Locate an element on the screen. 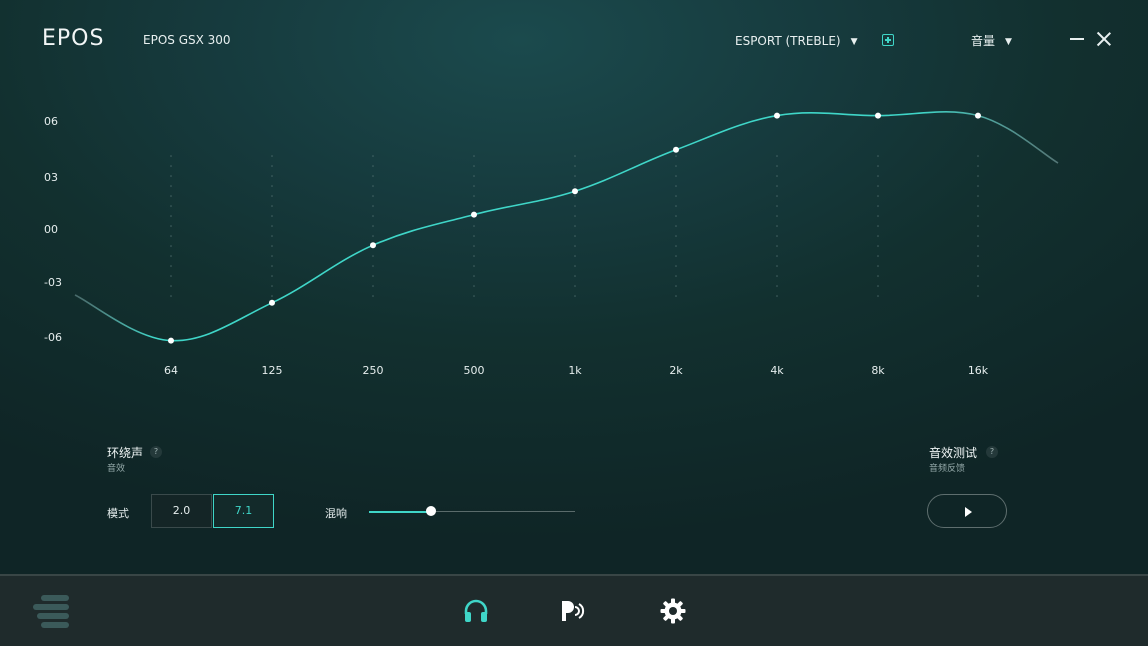 Image resolution: width=1148 pixels, height=646 pixels. eq-band-handle-4k is located at coordinates (777, 115).